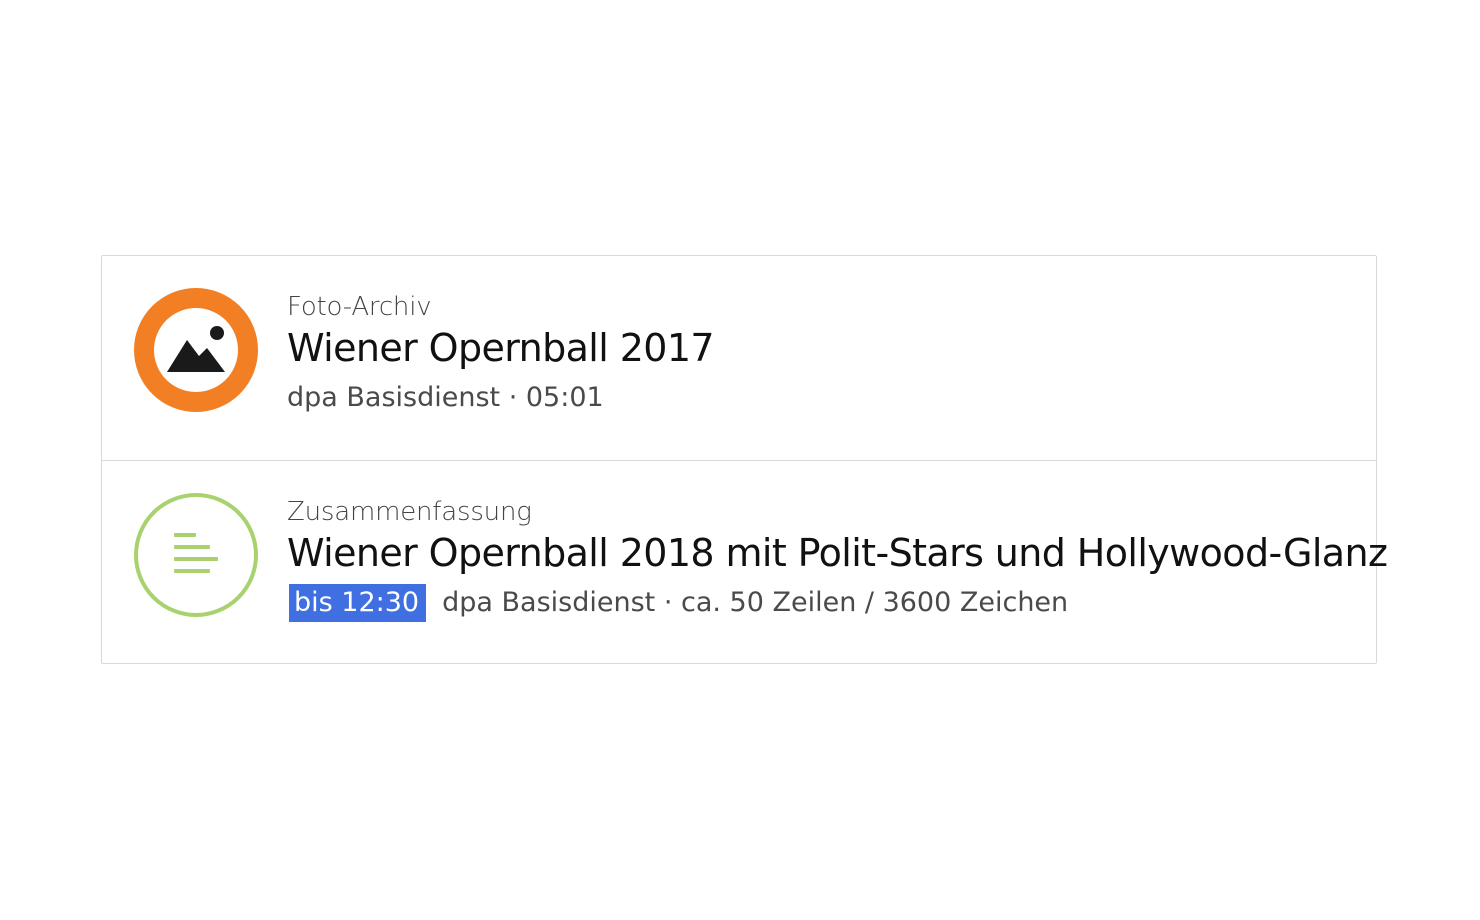 This screenshot has height=920, width=1480. What do you see at coordinates (821, 398) in the screenshot?
I see `item-meta: dpa Basisdienst · 05:01` at bounding box center [821, 398].